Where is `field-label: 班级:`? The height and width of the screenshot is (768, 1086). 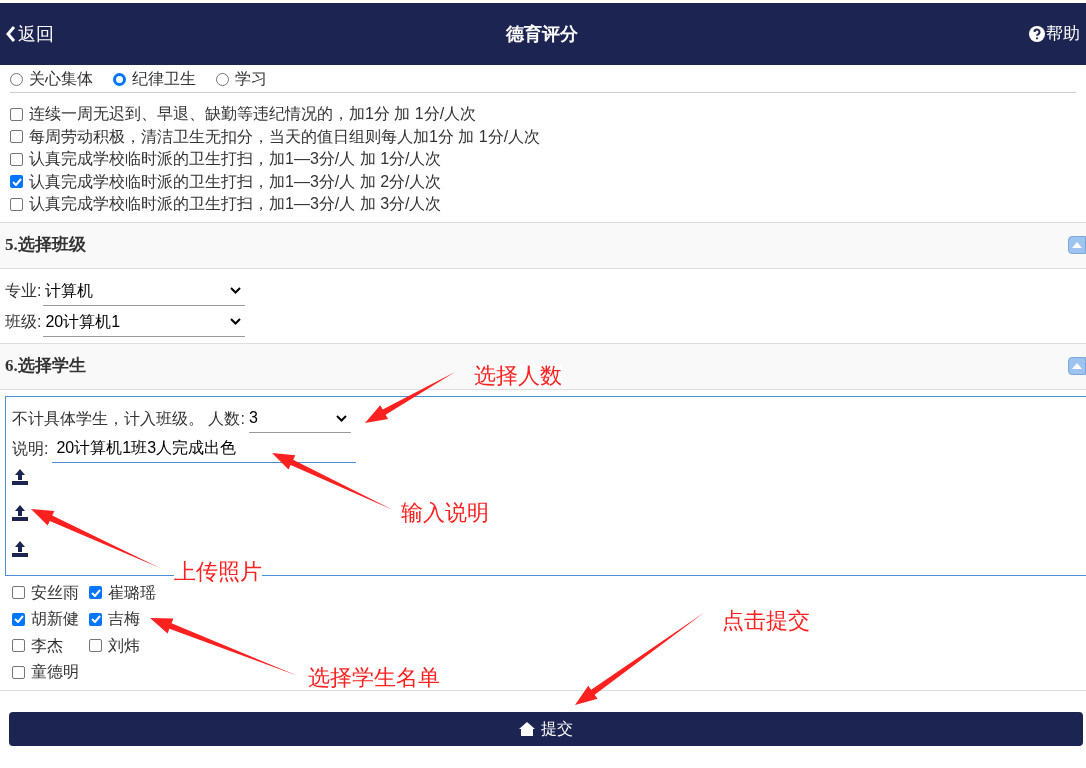
field-label: 班级: is located at coordinates (23, 322).